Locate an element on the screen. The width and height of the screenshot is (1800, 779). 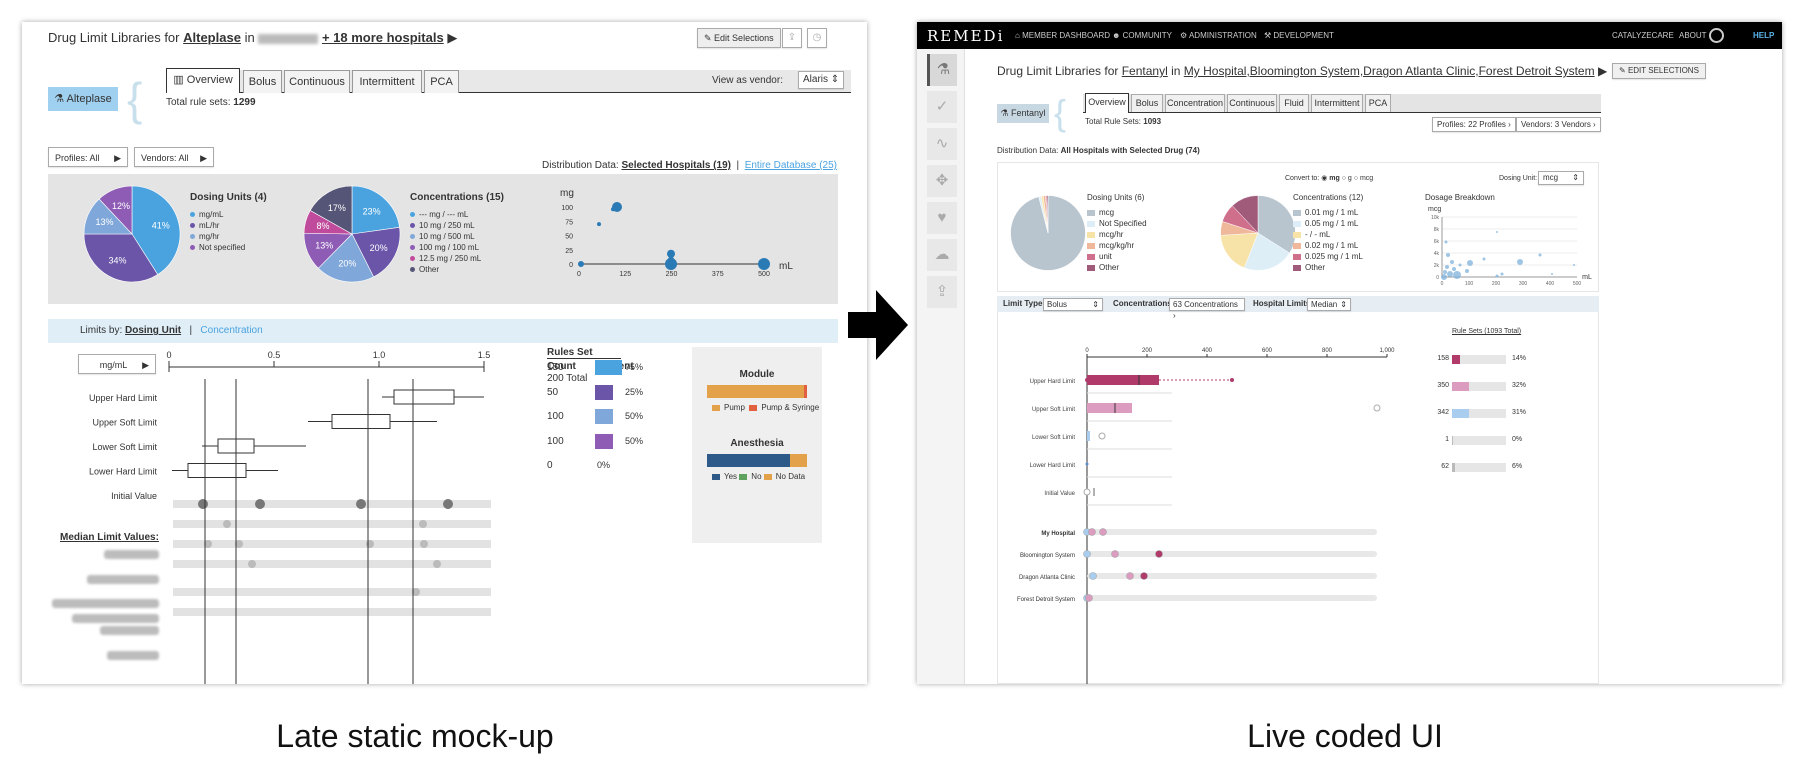
hospital-label: Bloomington System is located at coordinates (1047, 556).